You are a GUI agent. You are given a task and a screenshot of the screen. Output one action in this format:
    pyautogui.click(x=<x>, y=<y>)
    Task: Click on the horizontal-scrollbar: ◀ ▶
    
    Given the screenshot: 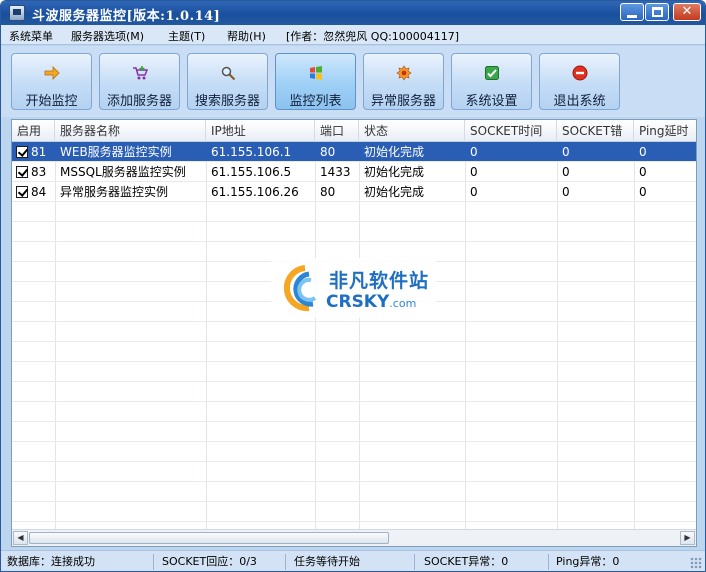 What is the action you would take?
    pyautogui.click(x=354, y=537)
    